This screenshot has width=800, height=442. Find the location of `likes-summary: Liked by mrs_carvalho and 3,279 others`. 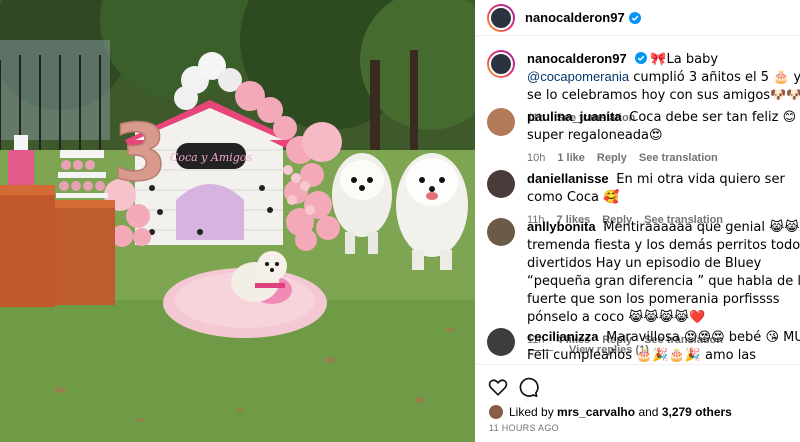

likes-summary: Liked by mrs_carvalho and 3,279 others is located at coordinates (610, 412).